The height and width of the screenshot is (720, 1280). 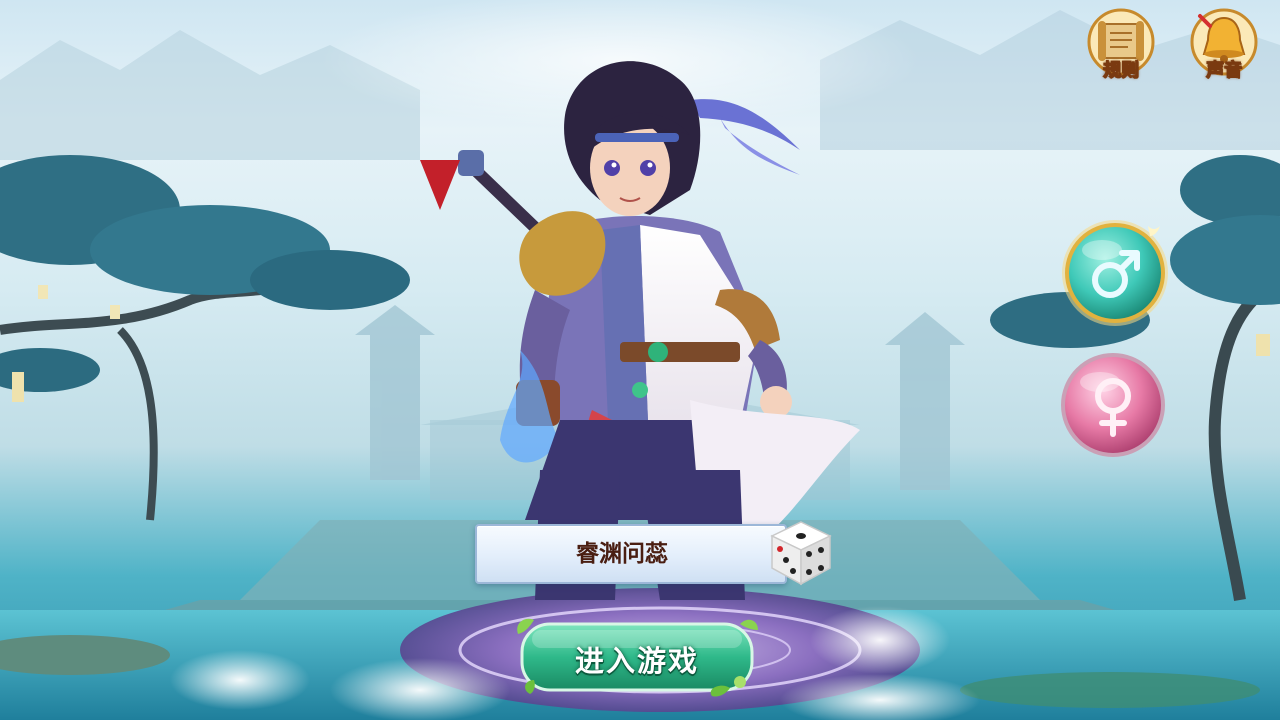 I want to click on male-symbol-icon, so click(x=1116, y=274).